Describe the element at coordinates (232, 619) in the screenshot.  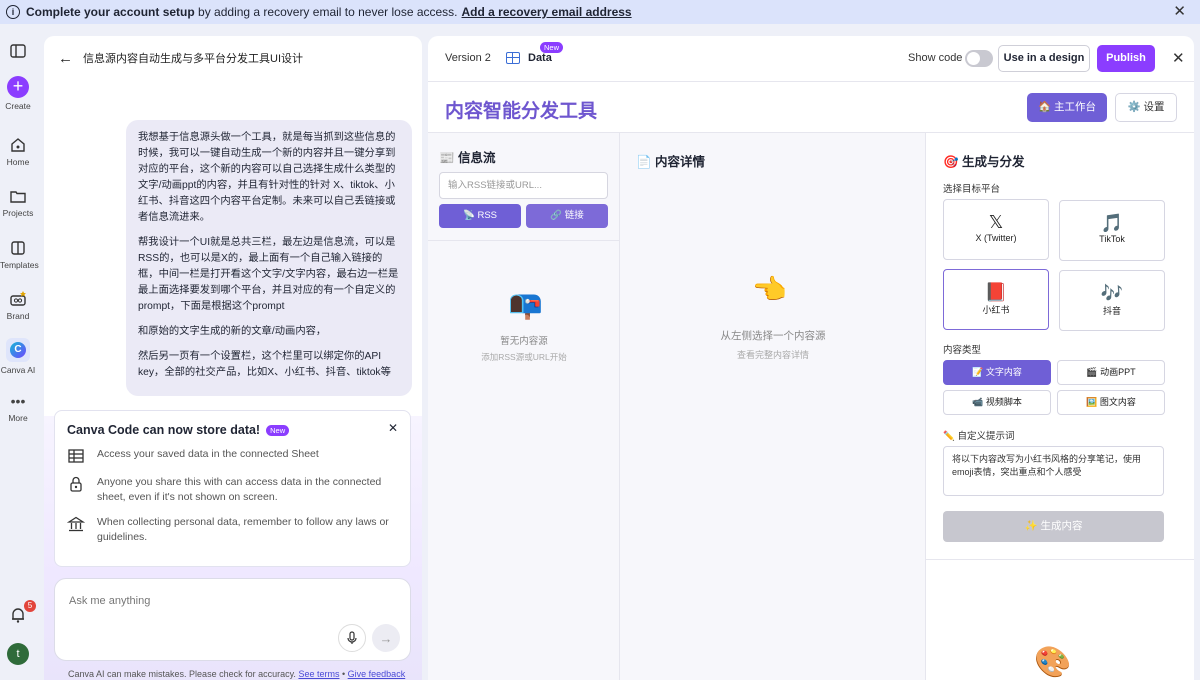
I see `chat-input-box: Ask me anything →` at that location.